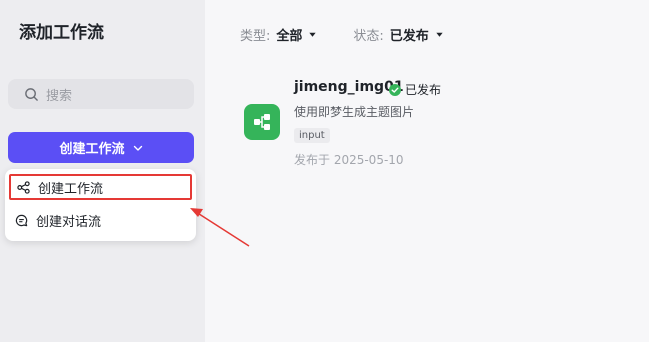  I want to click on search-placeholder: 搜索, so click(59, 96).